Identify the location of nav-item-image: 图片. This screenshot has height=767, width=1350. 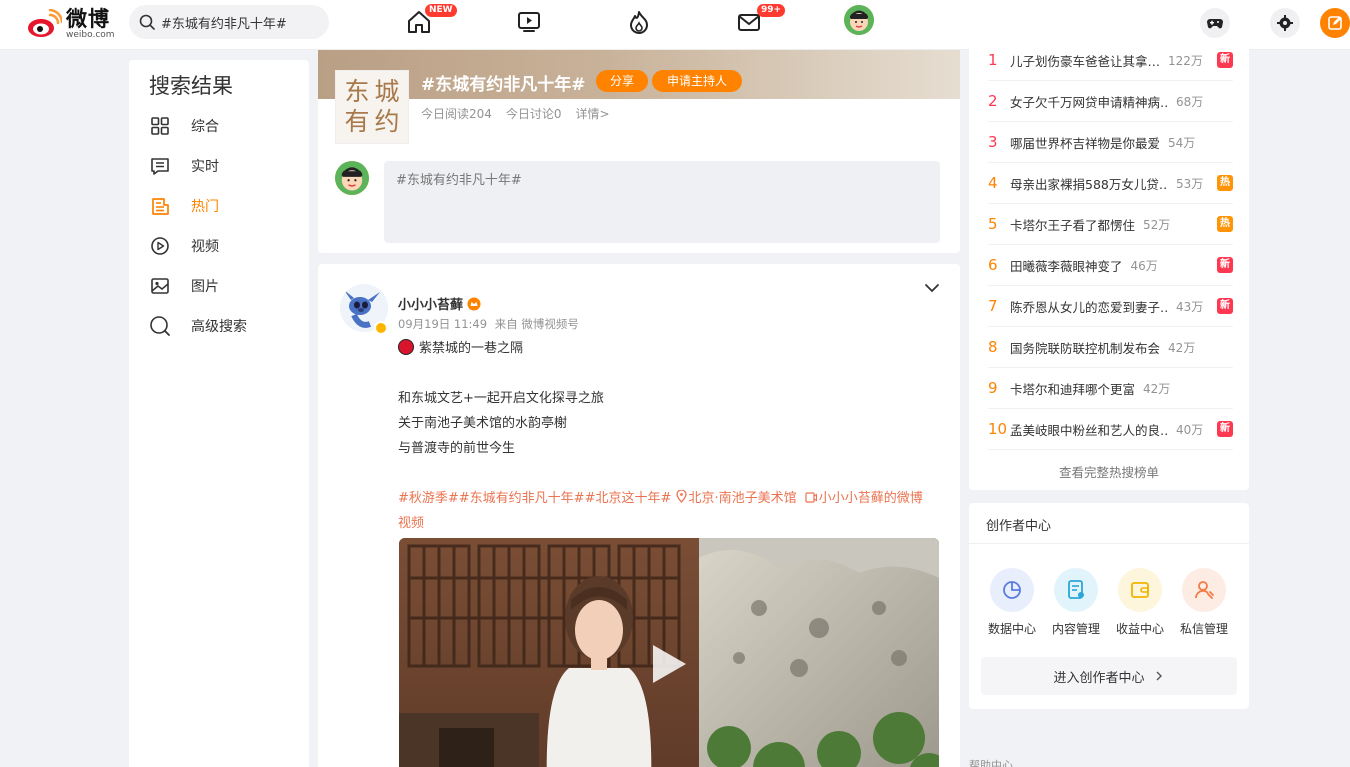
(184, 286).